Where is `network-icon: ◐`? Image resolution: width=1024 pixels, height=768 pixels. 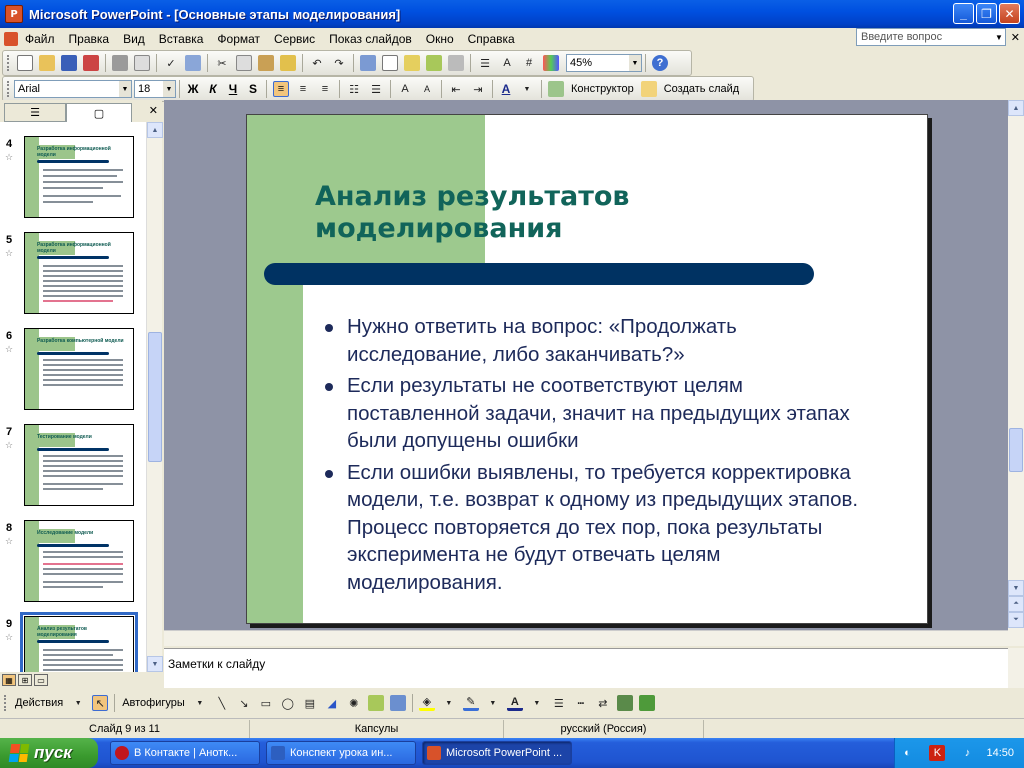 network-icon: ◐ is located at coordinates (907, 753).